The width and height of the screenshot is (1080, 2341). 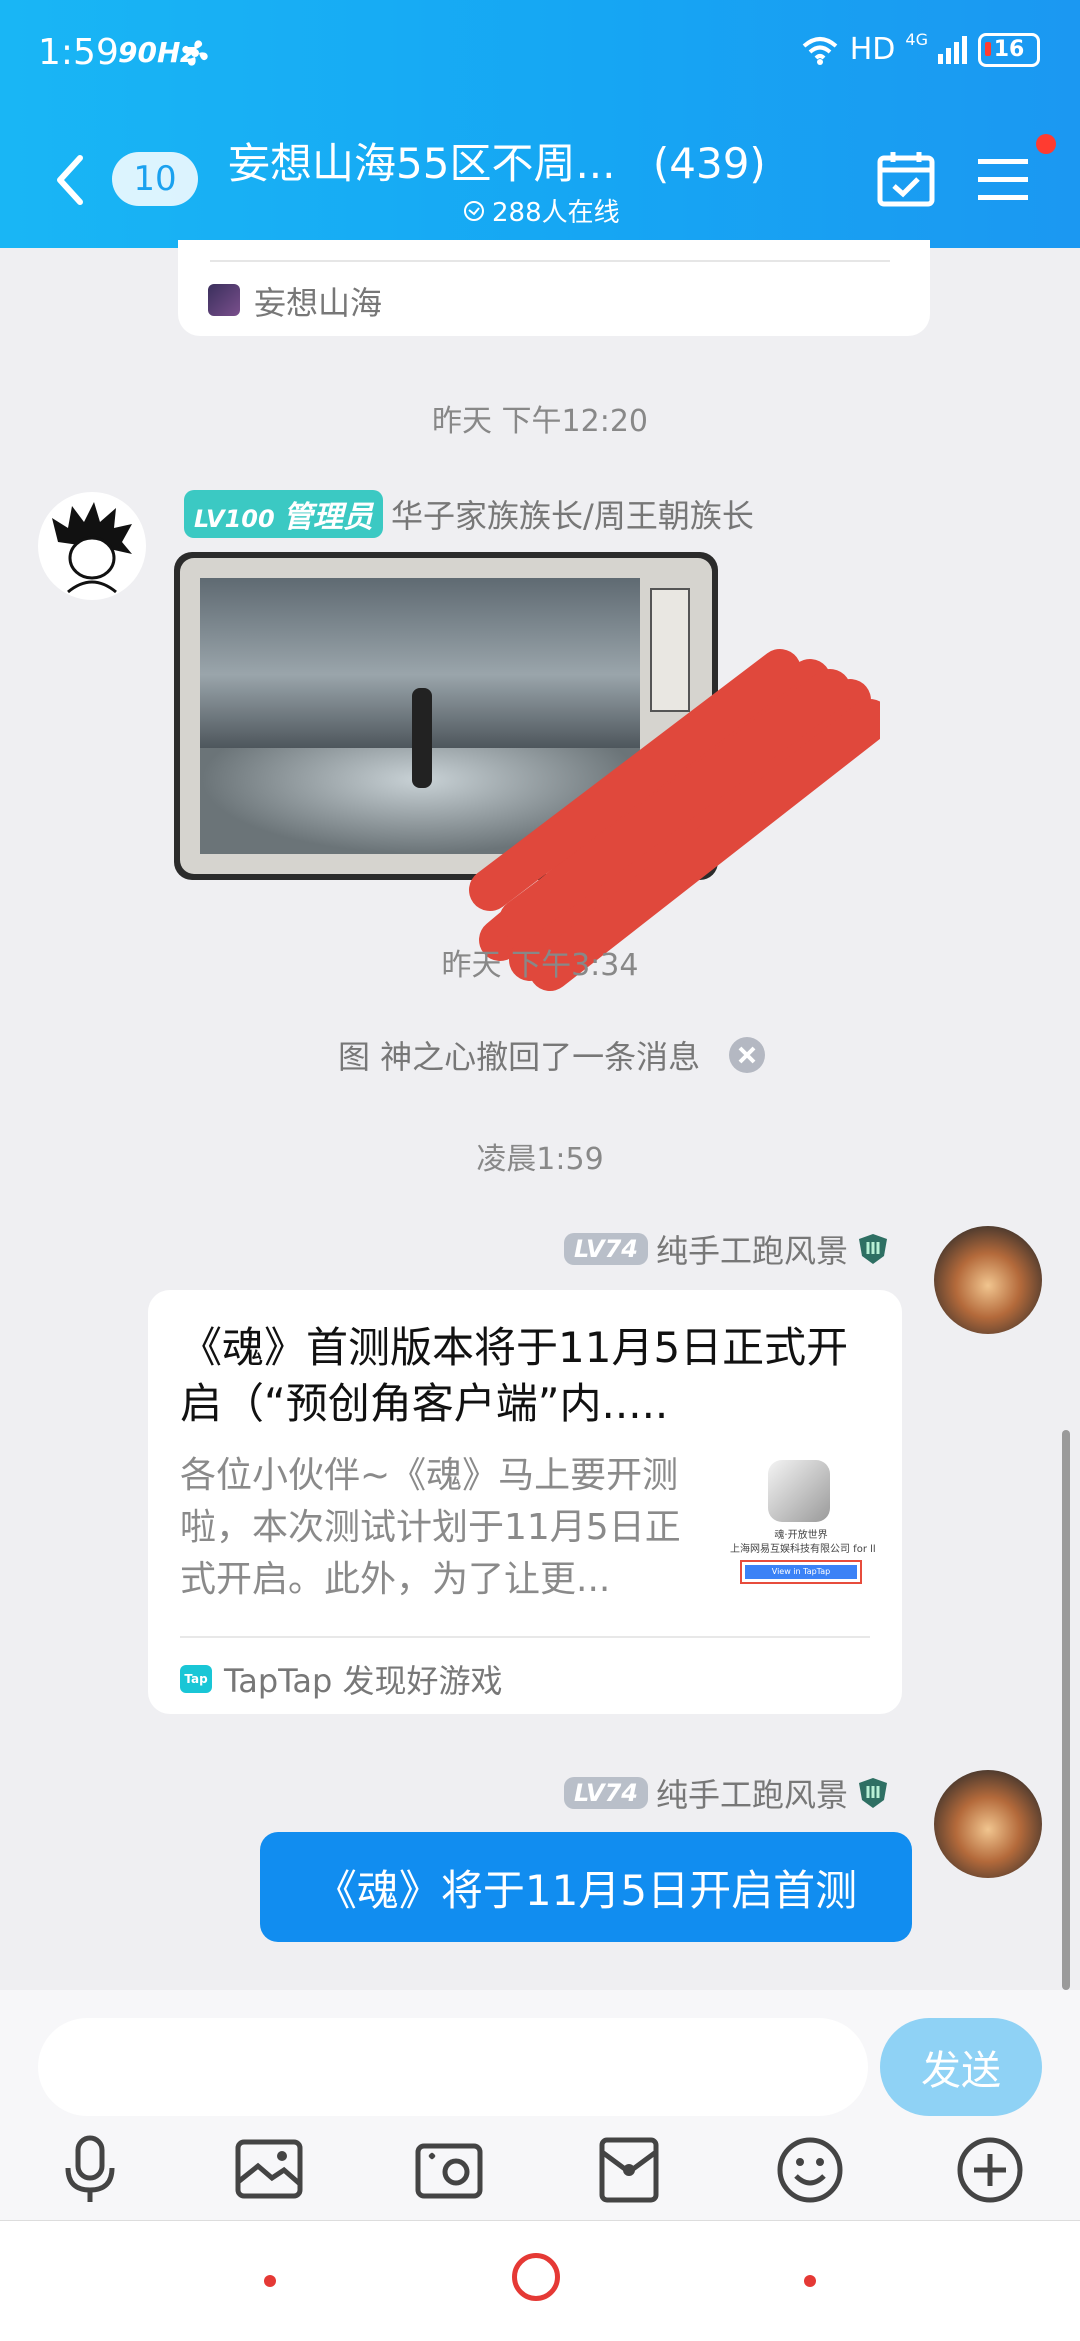 I want to click on card-source: TapTap 发现好游戏, so click(x=363, y=1681).